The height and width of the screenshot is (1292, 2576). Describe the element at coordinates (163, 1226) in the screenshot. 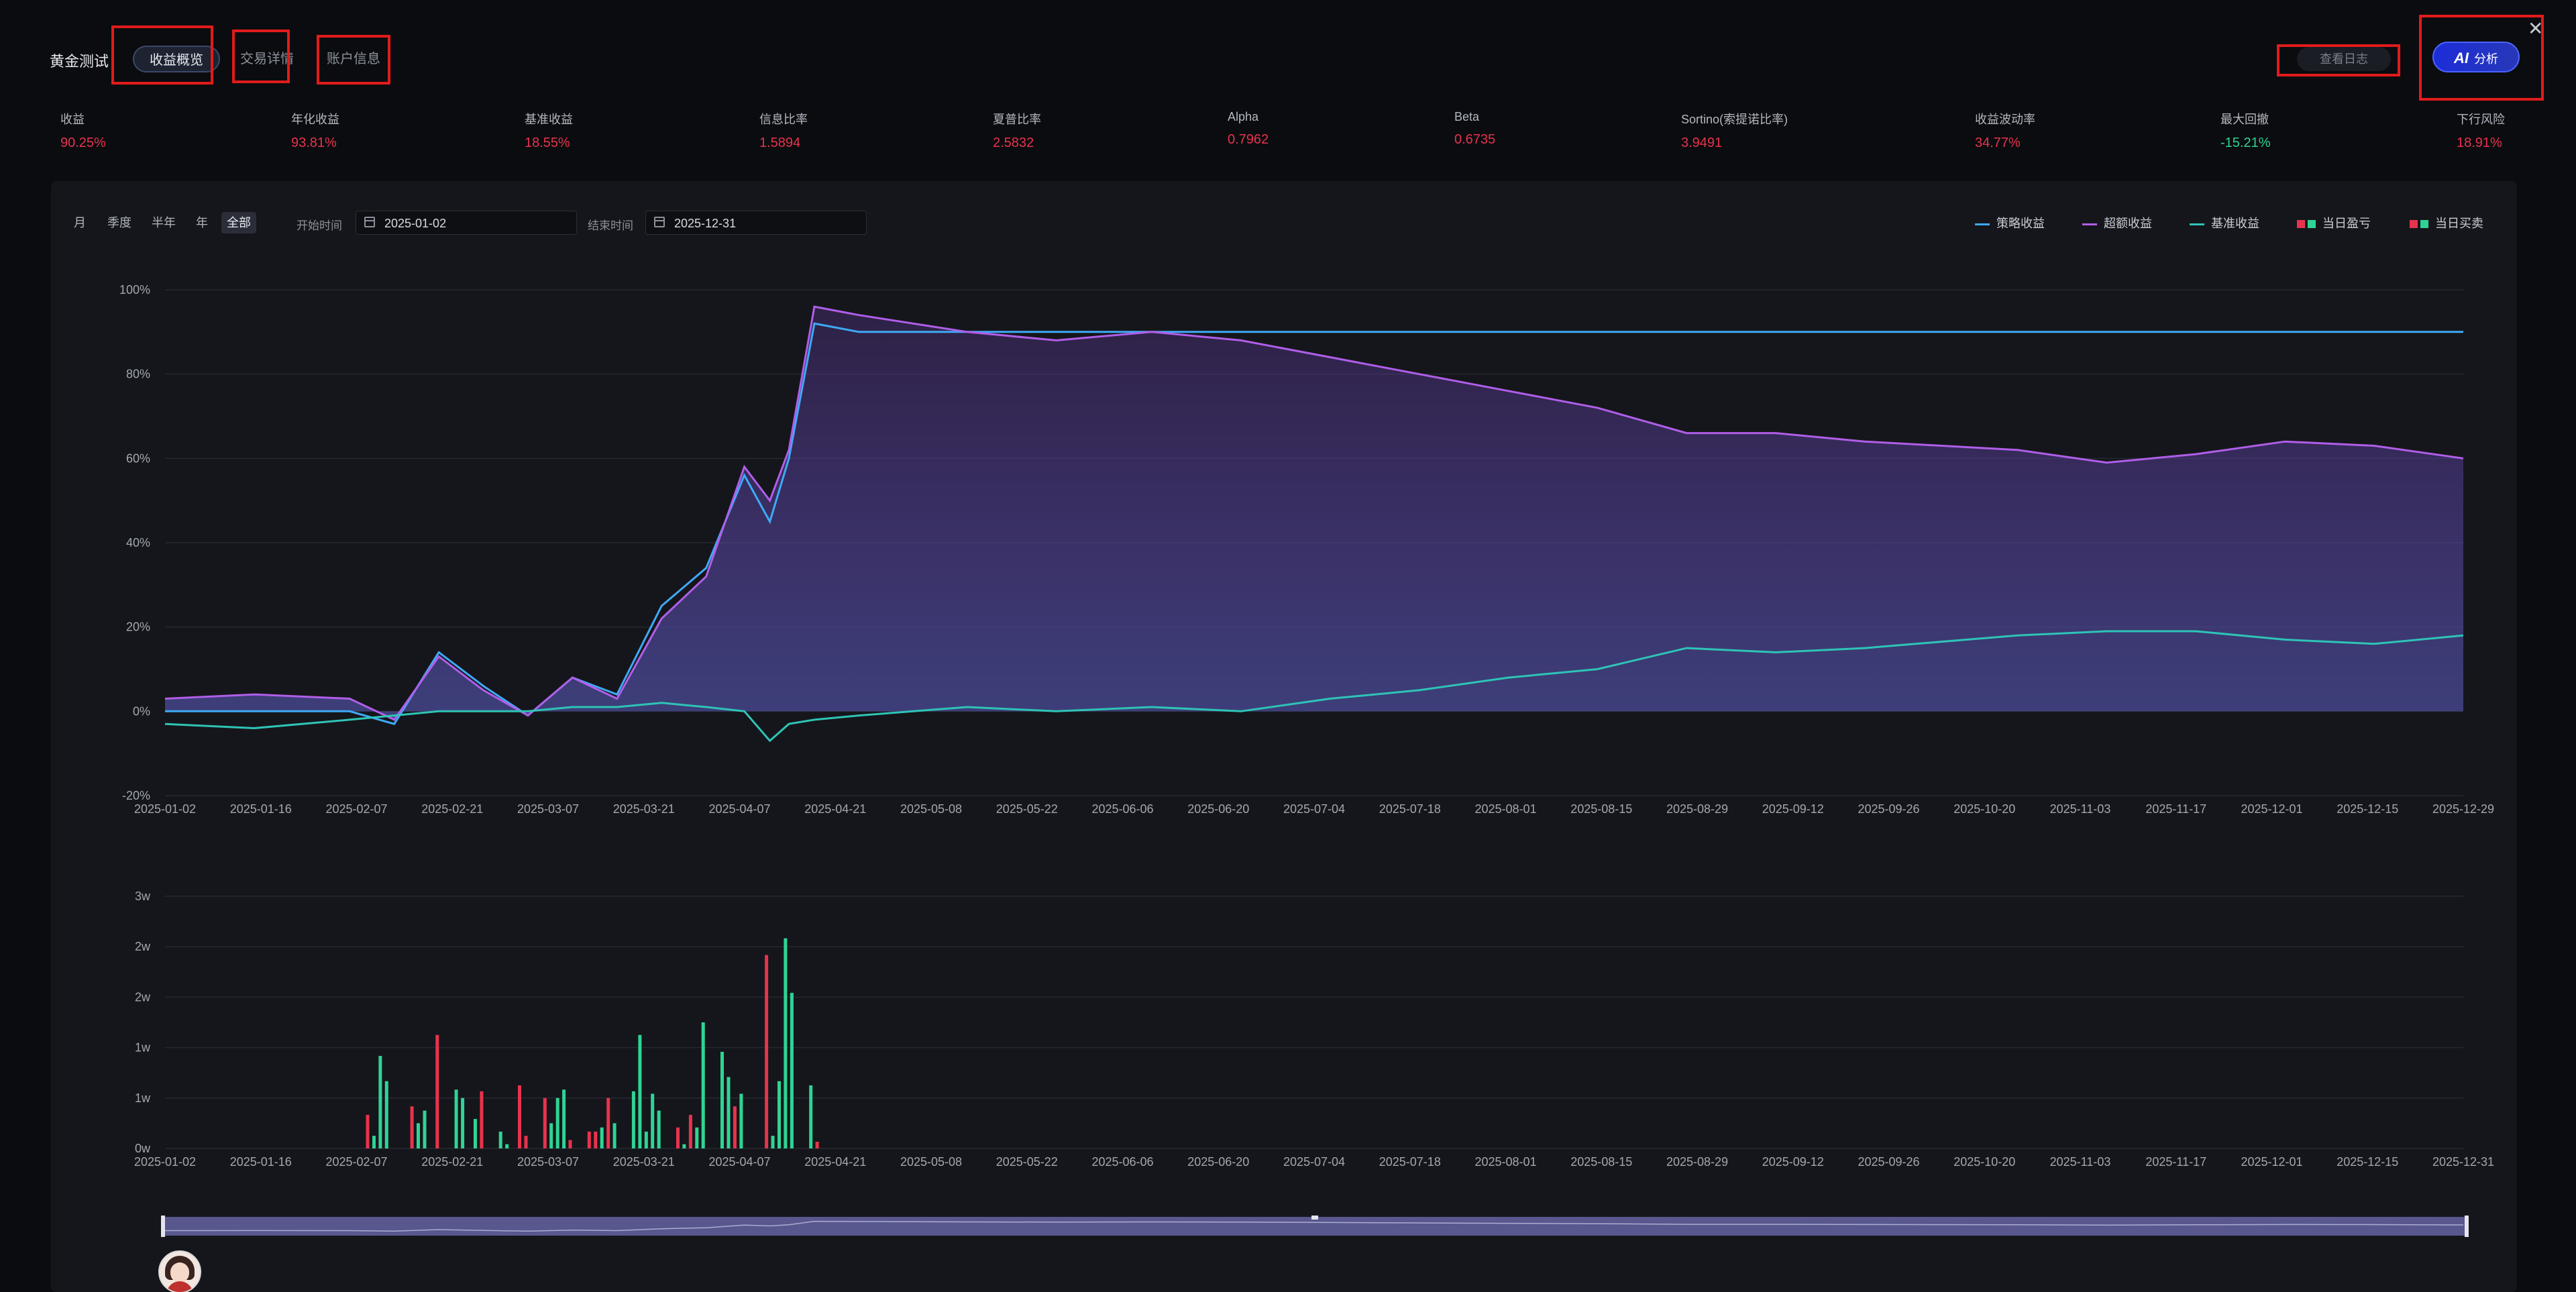

I see `zoom-handle-left` at that location.